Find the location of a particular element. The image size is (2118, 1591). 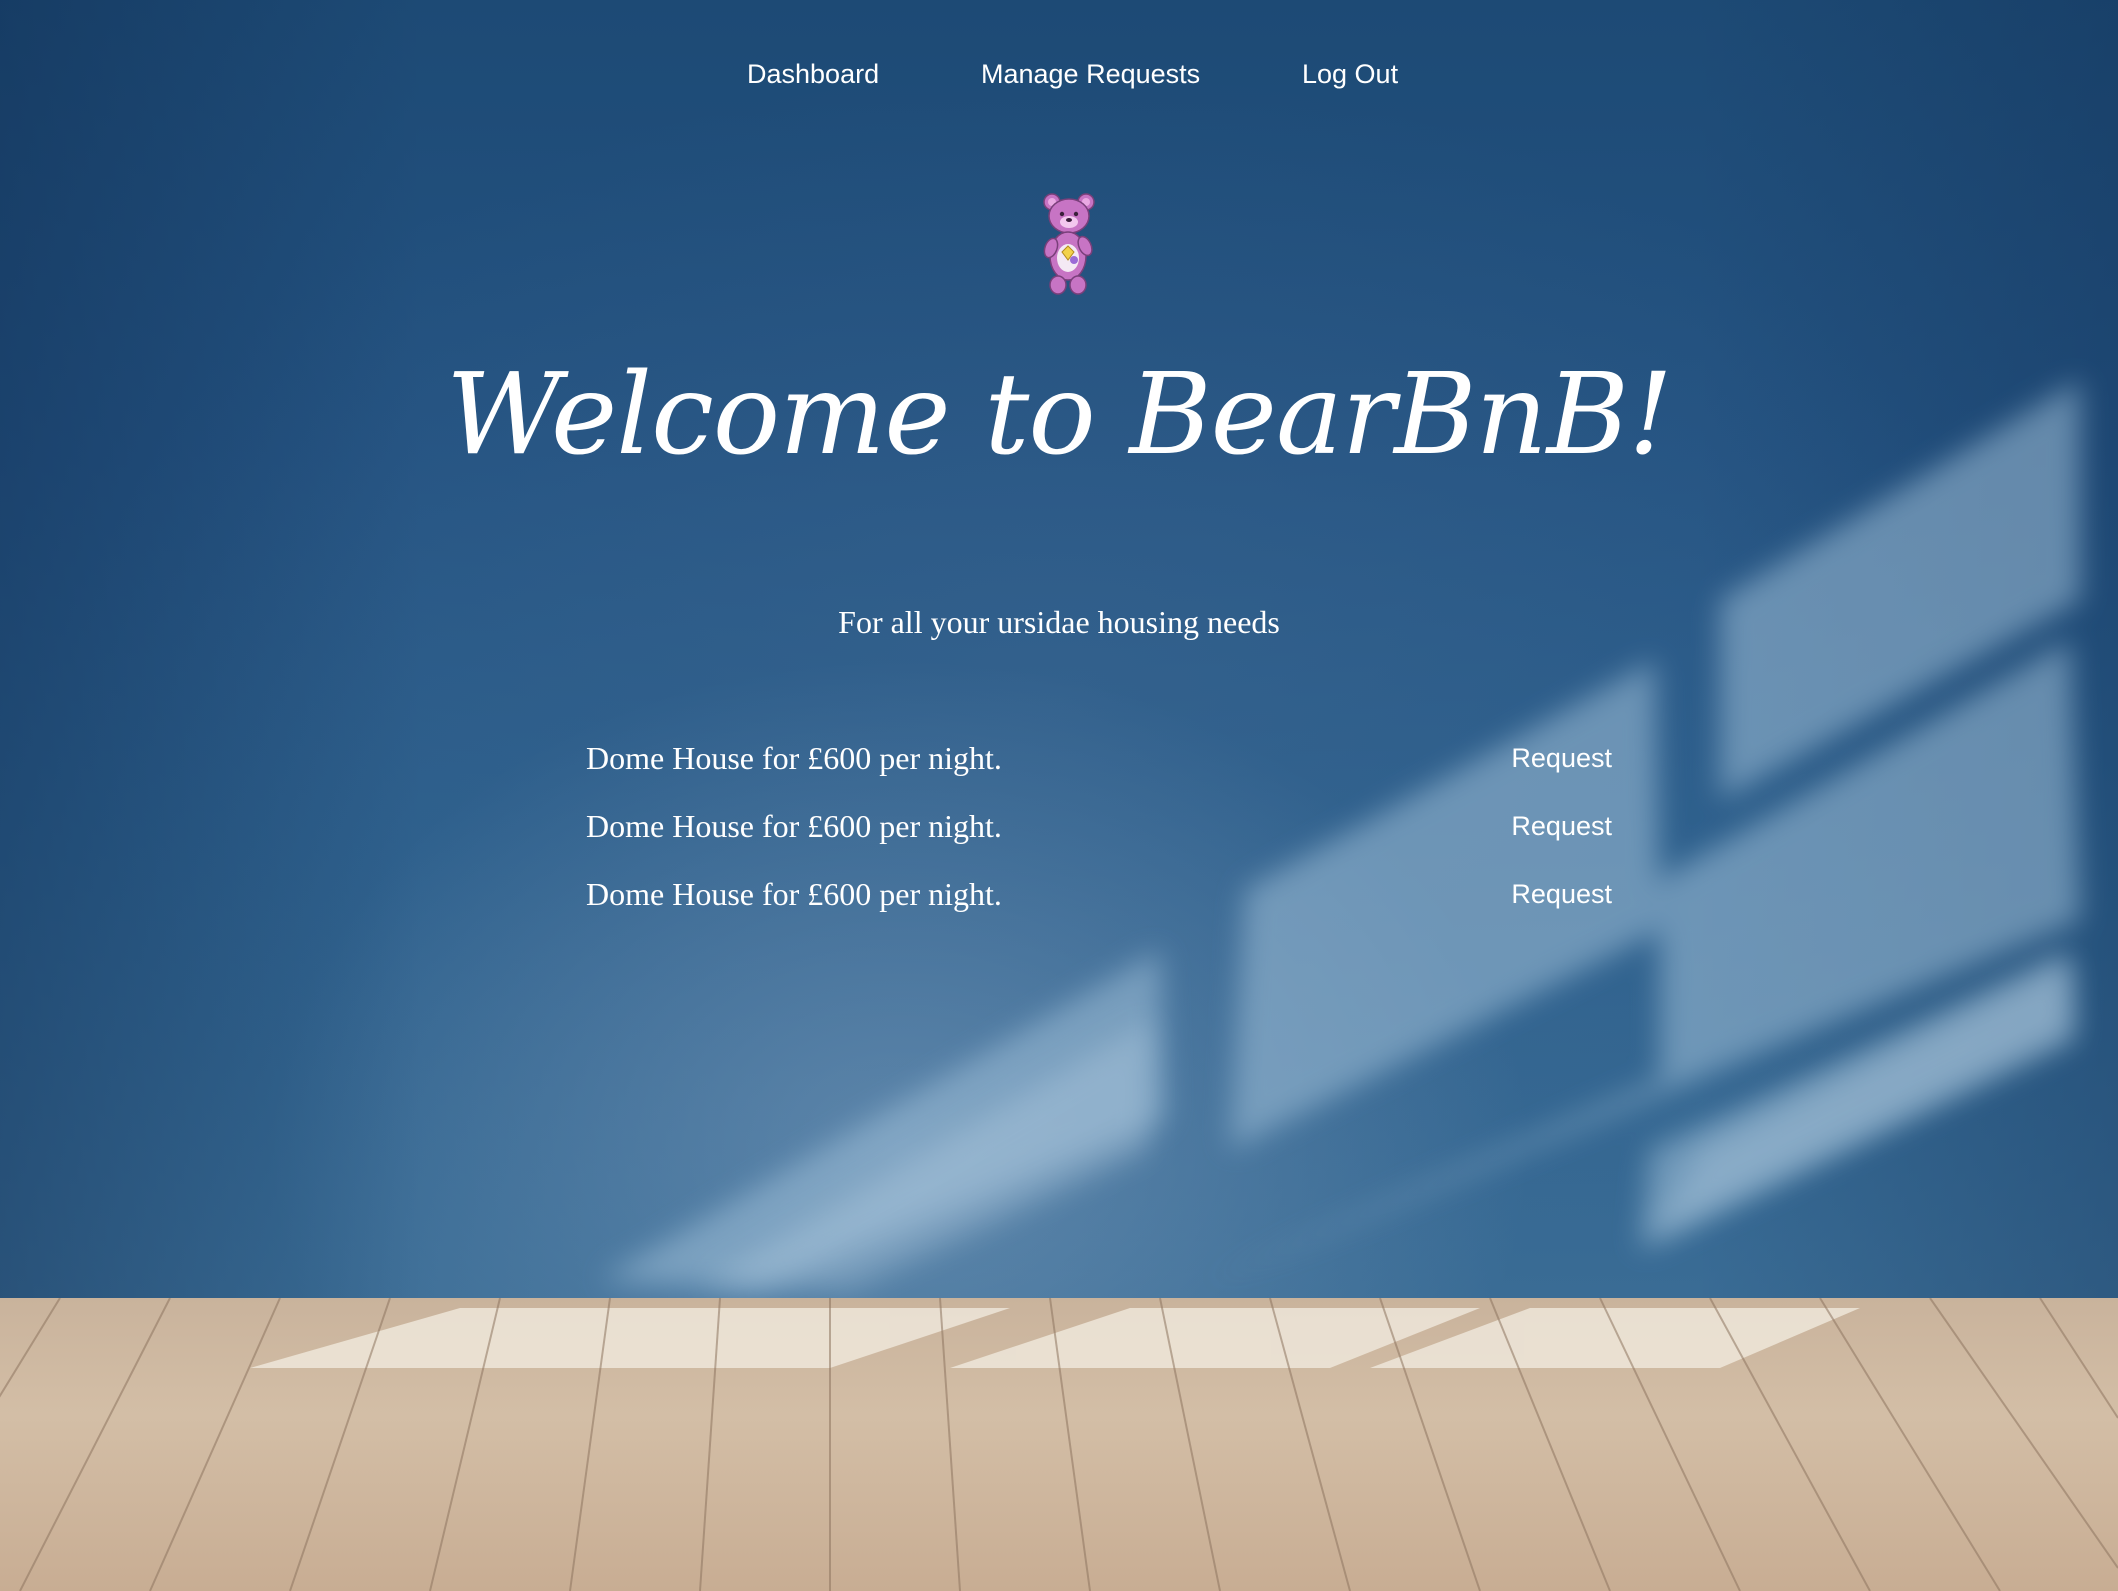

page-title: Welcome to BearBnB! is located at coordinates (1059, 415).